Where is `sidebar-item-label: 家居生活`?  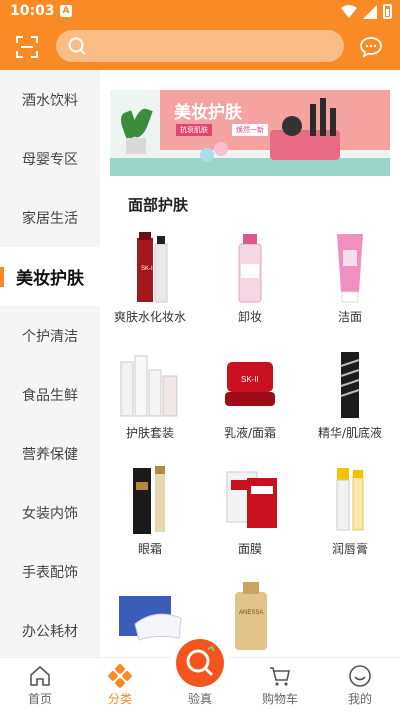
sidebar-item-label: 家居生活 is located at coordinates (50, 218).